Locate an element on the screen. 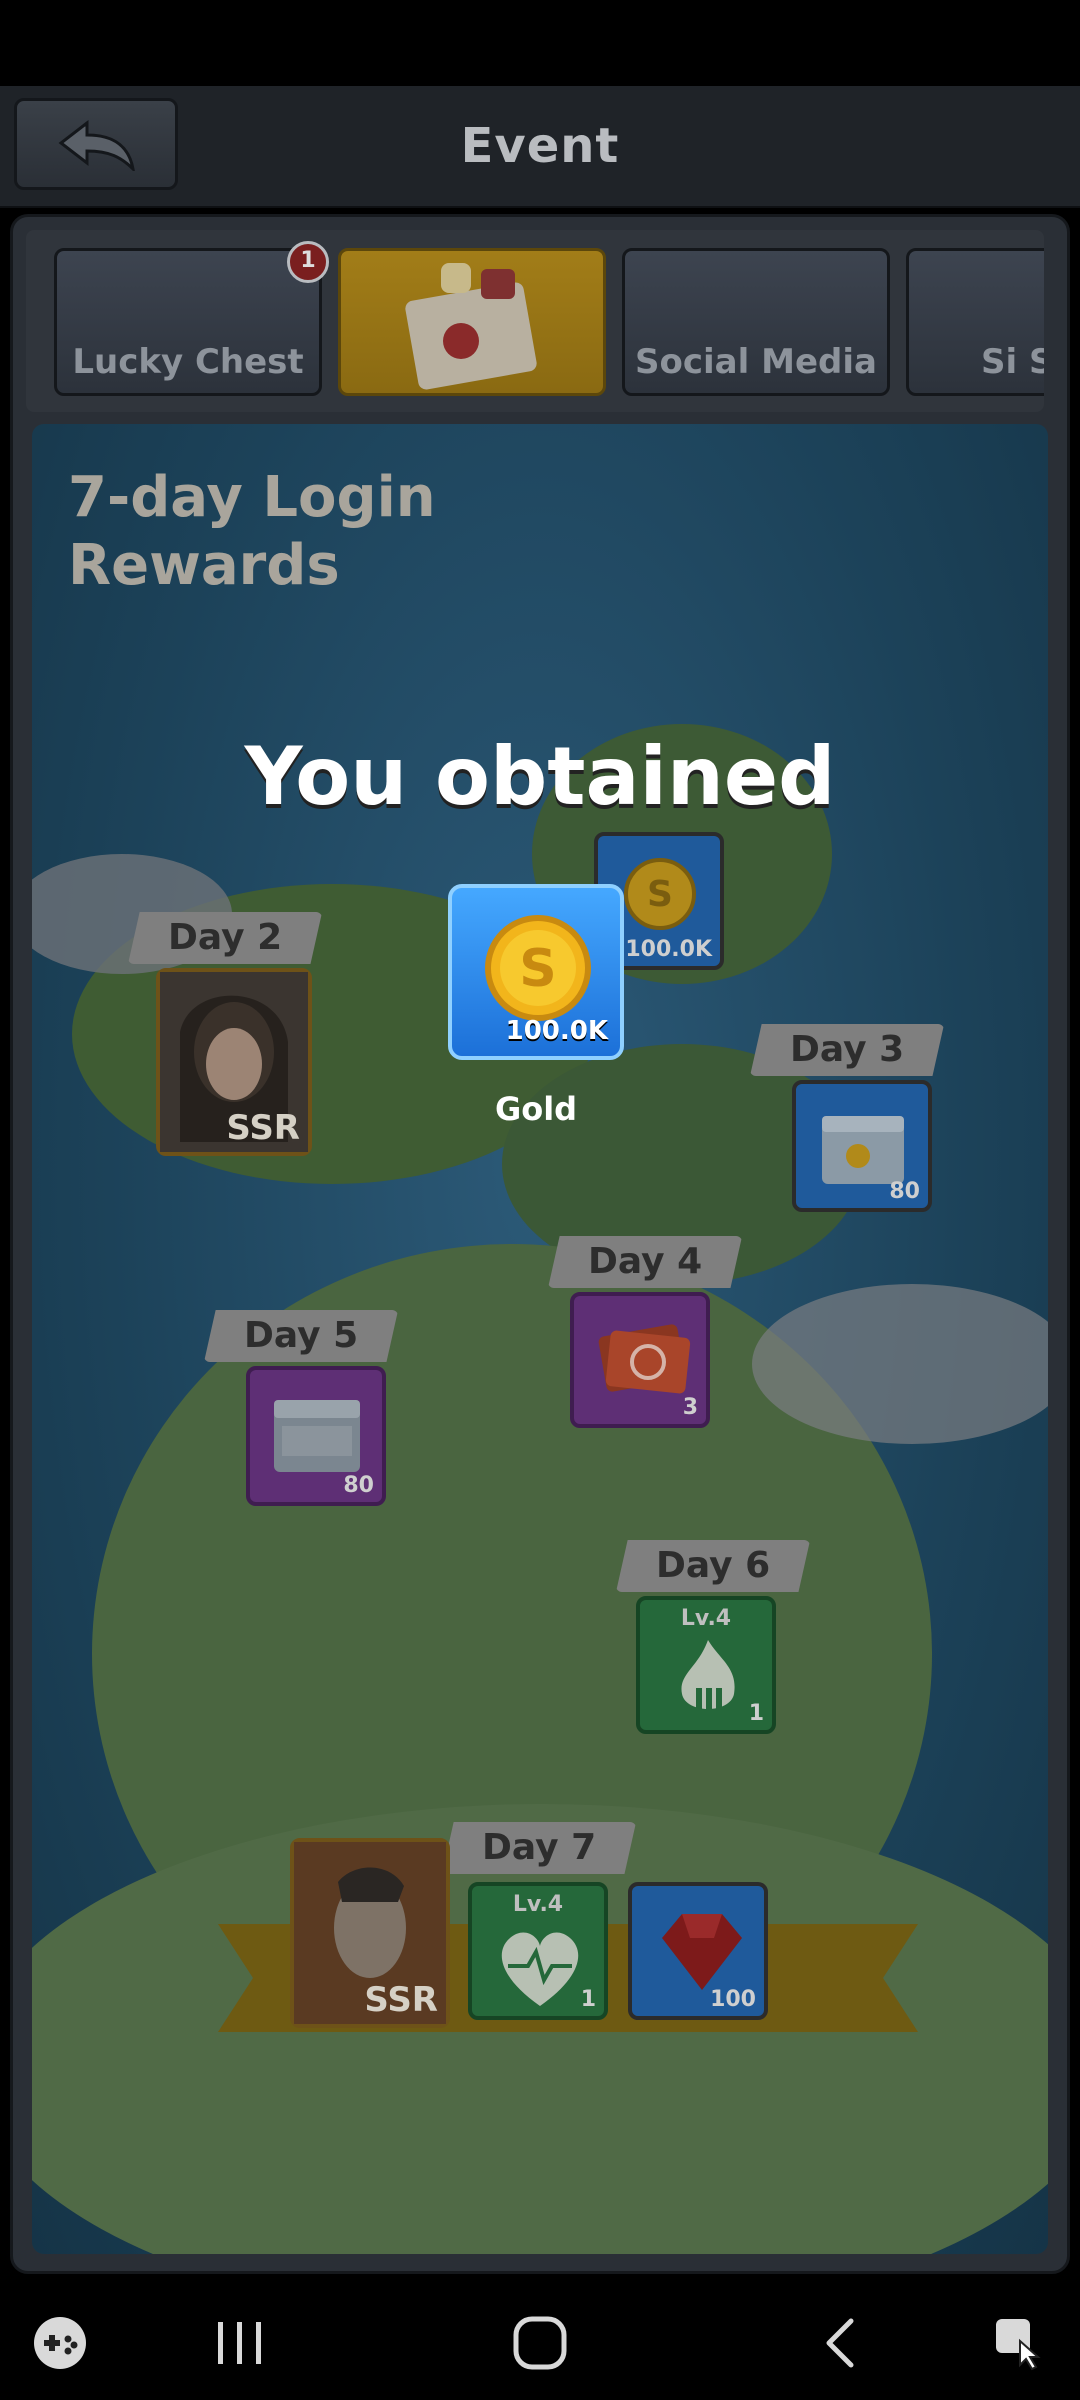  recent-apps-button is located at coordinates (240, 2343).